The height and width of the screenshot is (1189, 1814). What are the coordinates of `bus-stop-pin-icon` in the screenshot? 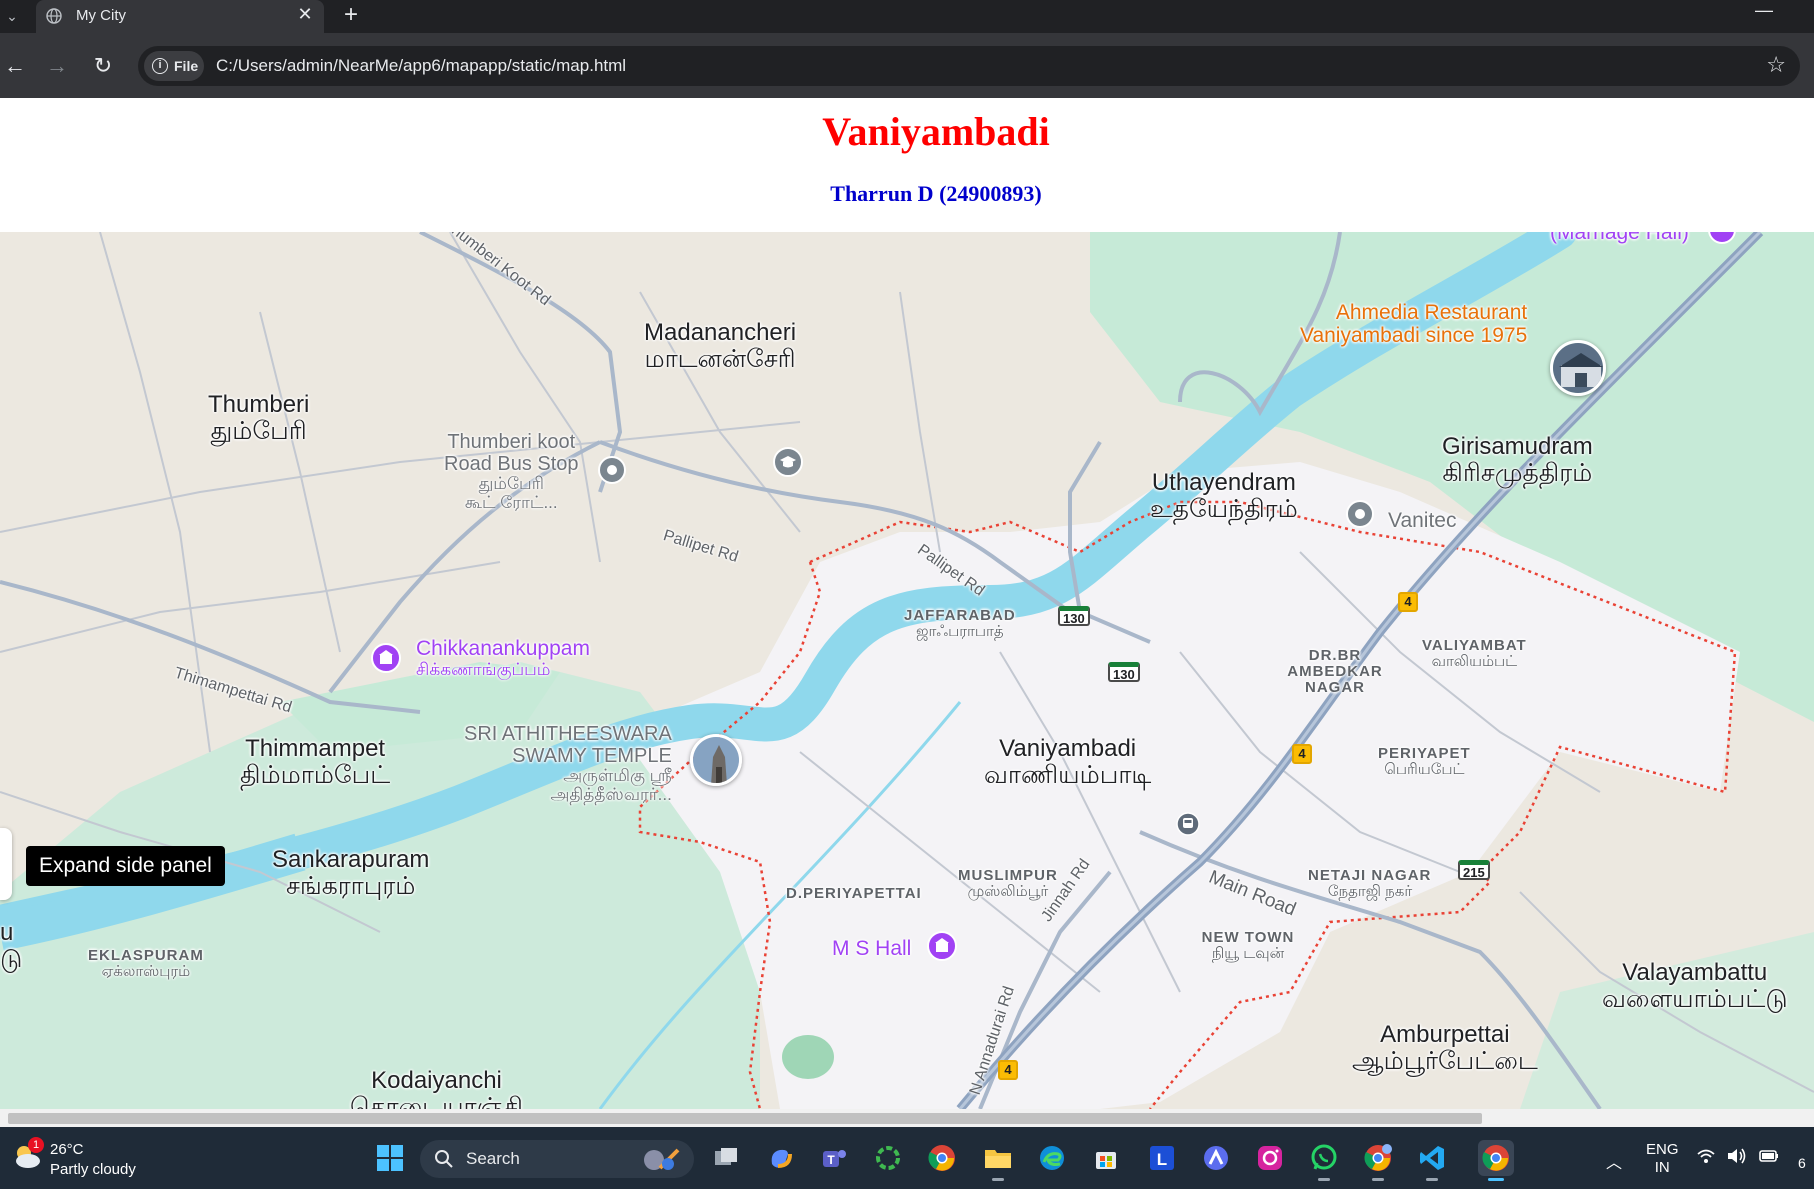 It's located at (612, 472).